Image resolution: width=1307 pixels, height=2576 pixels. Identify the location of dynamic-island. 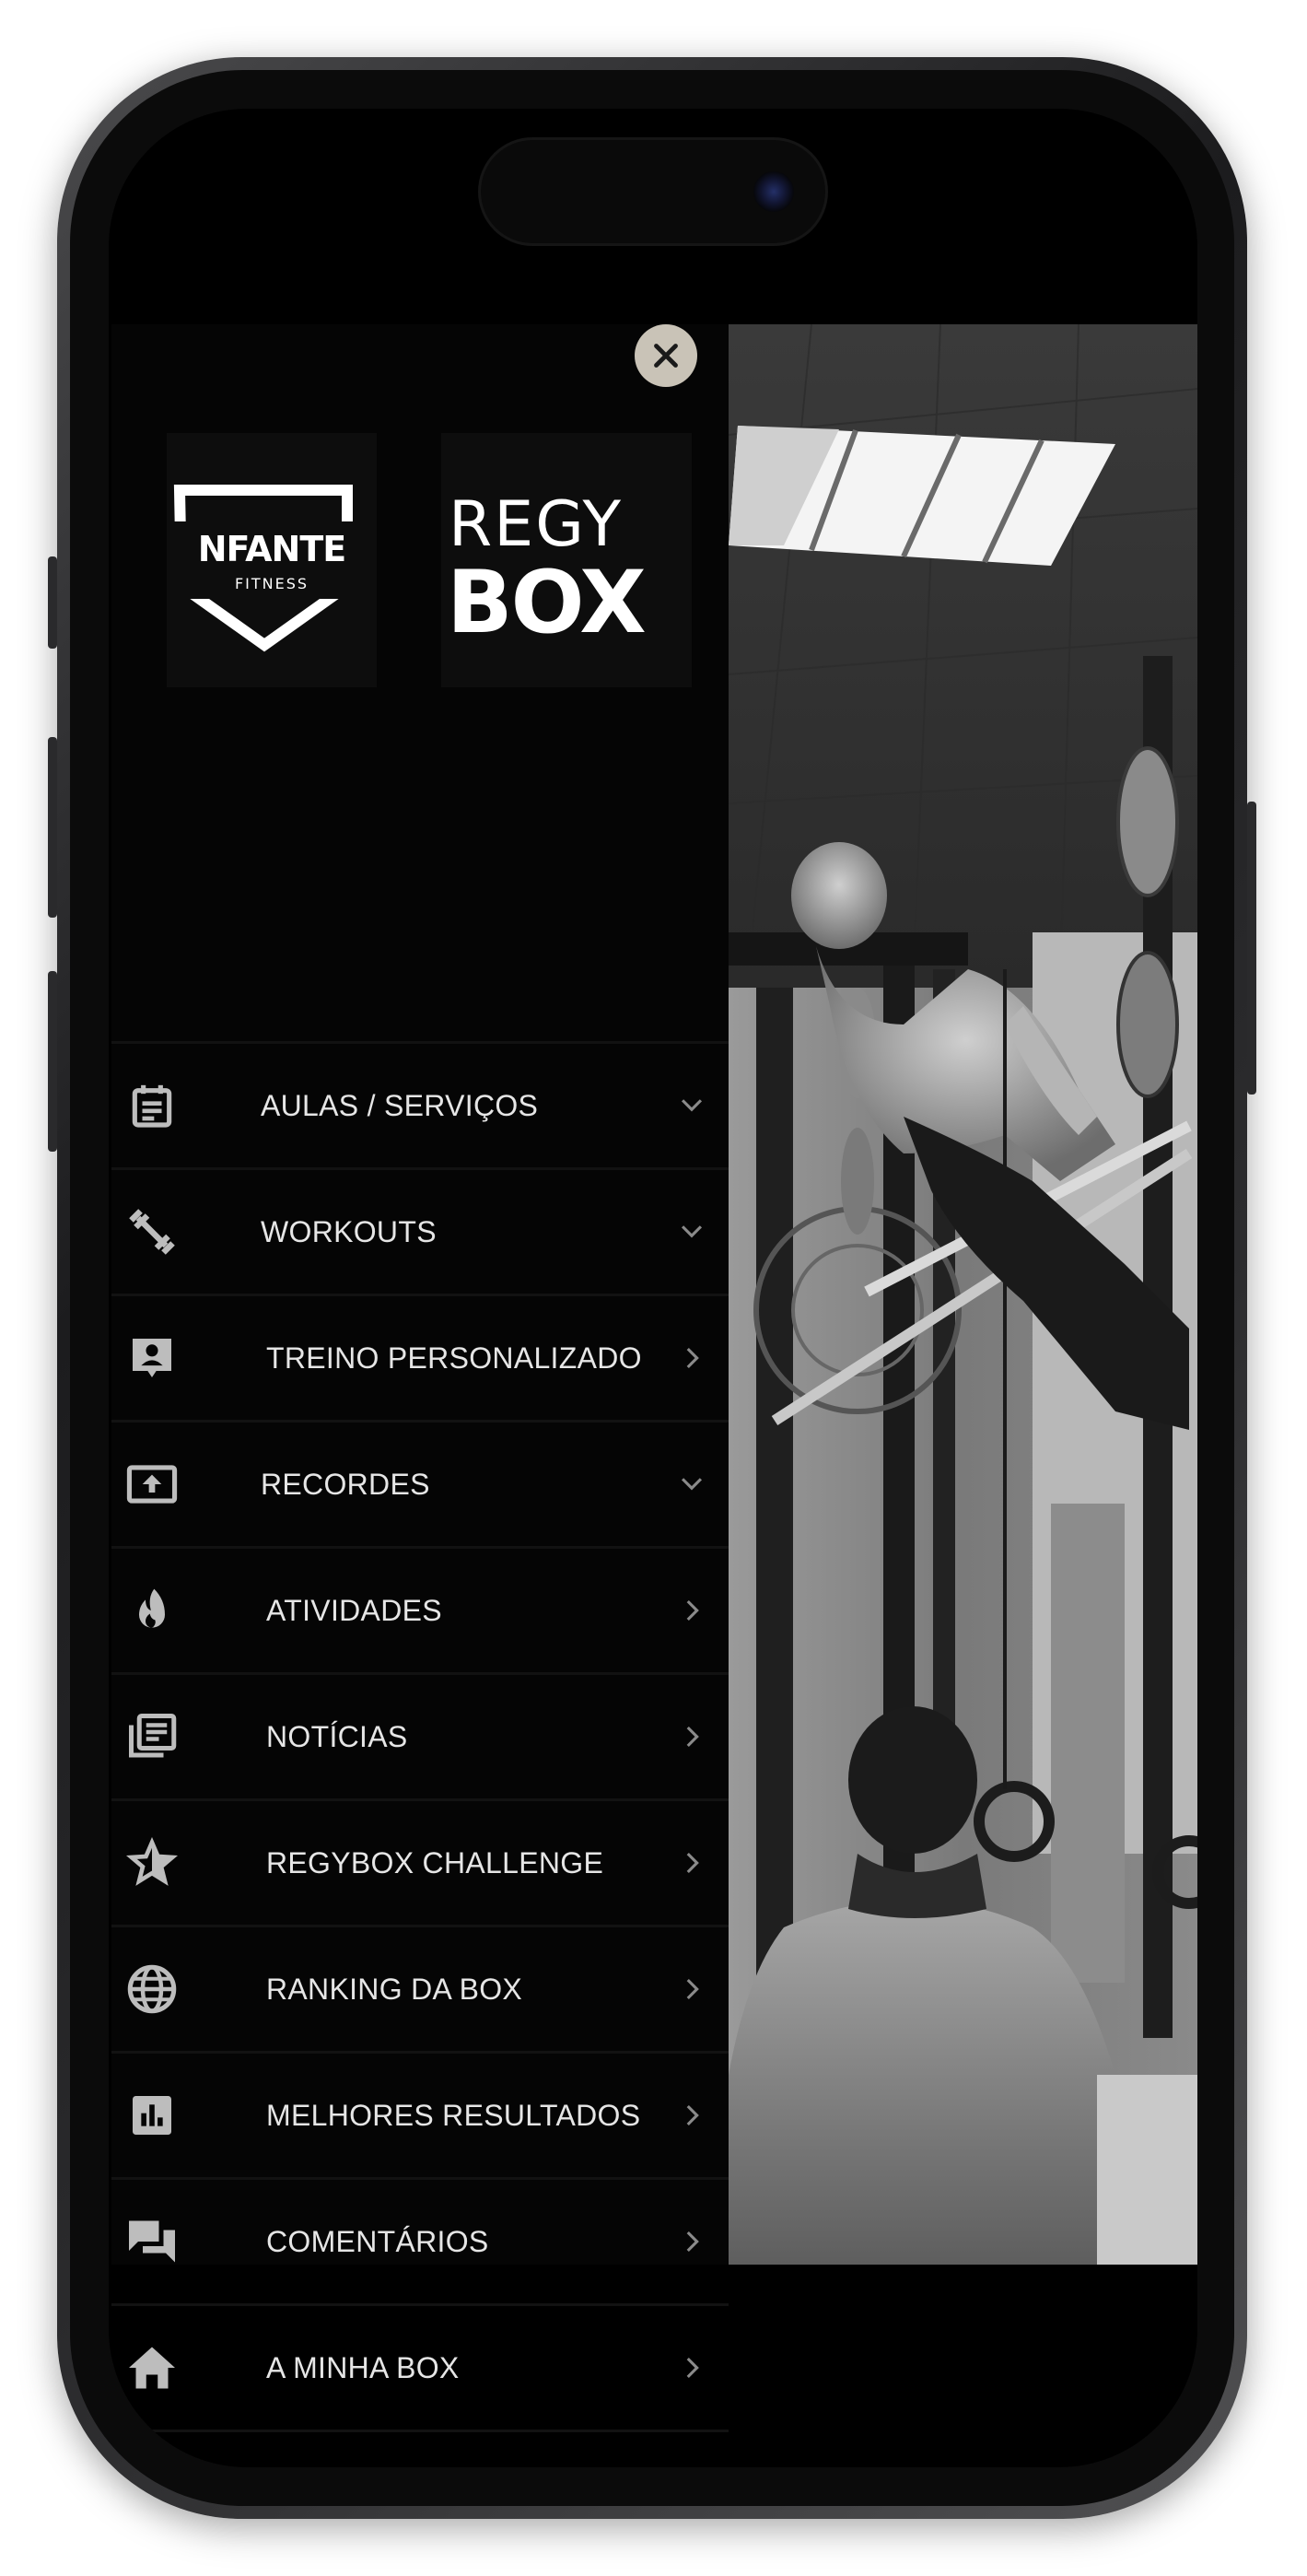
(653, 191).